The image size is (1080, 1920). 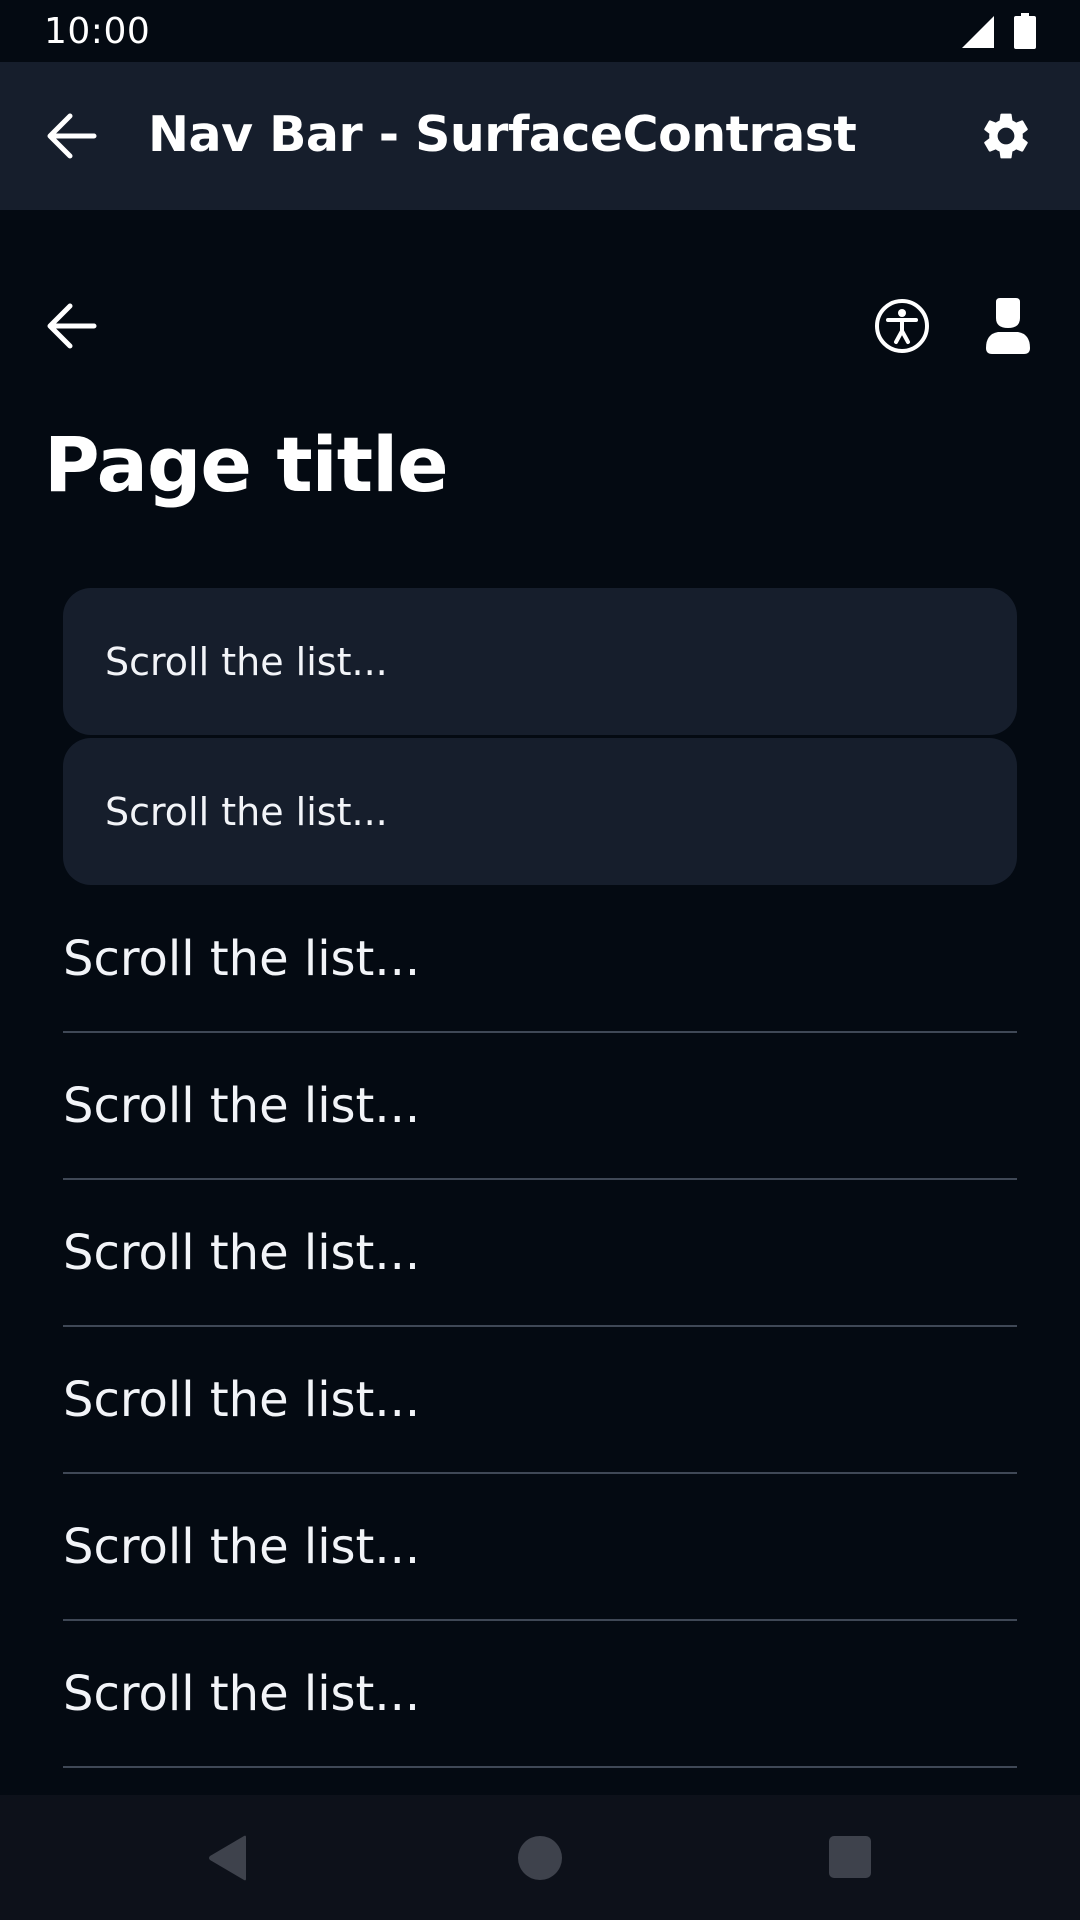 What do you see at coordinates (902, 326) in the screenshot?
I see `accessibility-icon` at bounding box center [902, 326].